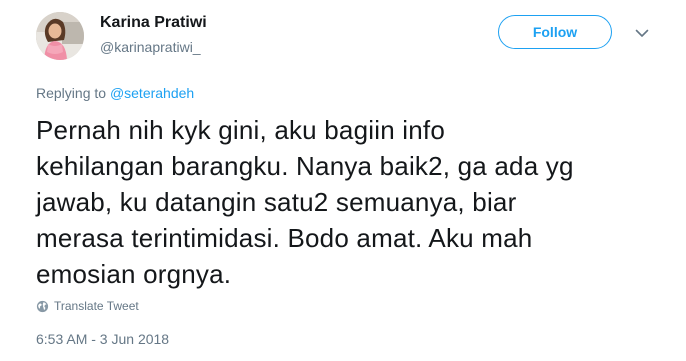  Describe the element at coordinates (284, 238) in the screenshot. I see `tweet-text-line: merasa terintimidasi. Bodo amat. Aku mah` at that location.